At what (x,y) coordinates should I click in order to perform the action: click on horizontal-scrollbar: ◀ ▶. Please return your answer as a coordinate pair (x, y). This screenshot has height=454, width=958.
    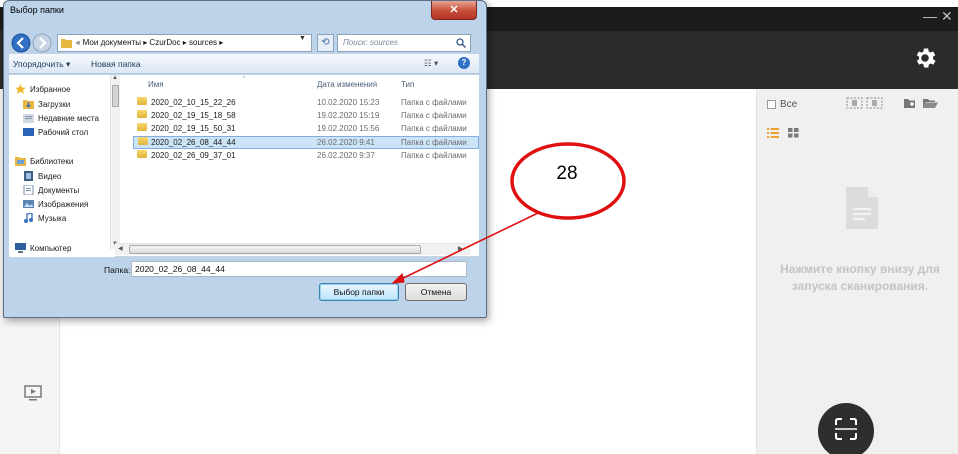
    Looking at the image, I should click on (292, 249).